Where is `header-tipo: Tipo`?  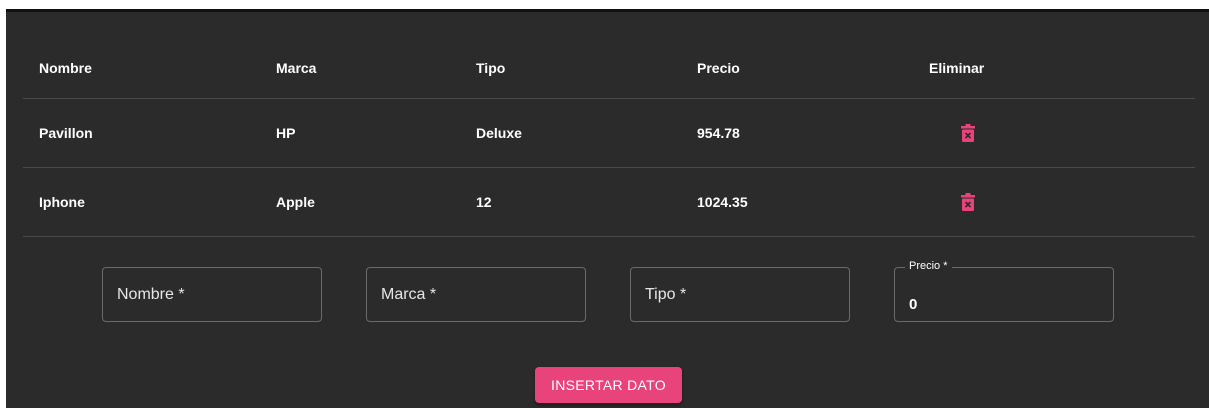
header-tipo: Tipo is located at coordinates (491, 68).